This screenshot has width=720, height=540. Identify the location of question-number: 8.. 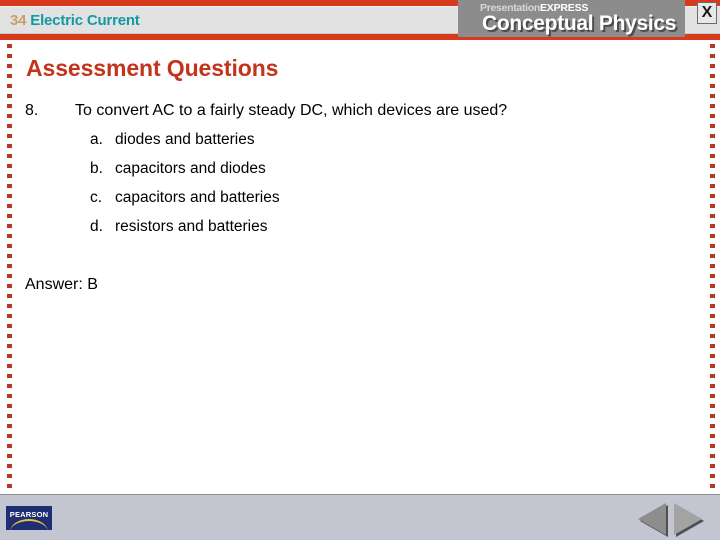
(32, 110).